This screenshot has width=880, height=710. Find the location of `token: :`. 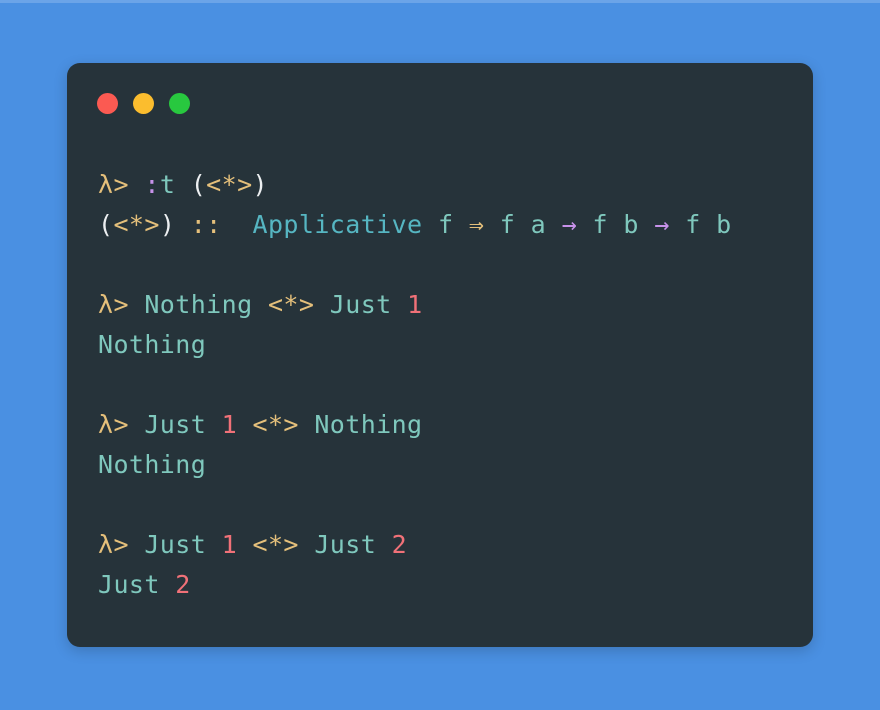

token: : is located at coordinates (152, 184).